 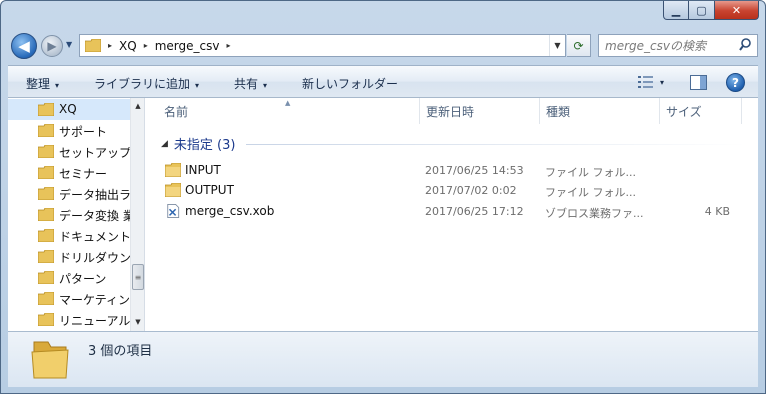 I want to click on search-icon, so click(x=745, y=46).